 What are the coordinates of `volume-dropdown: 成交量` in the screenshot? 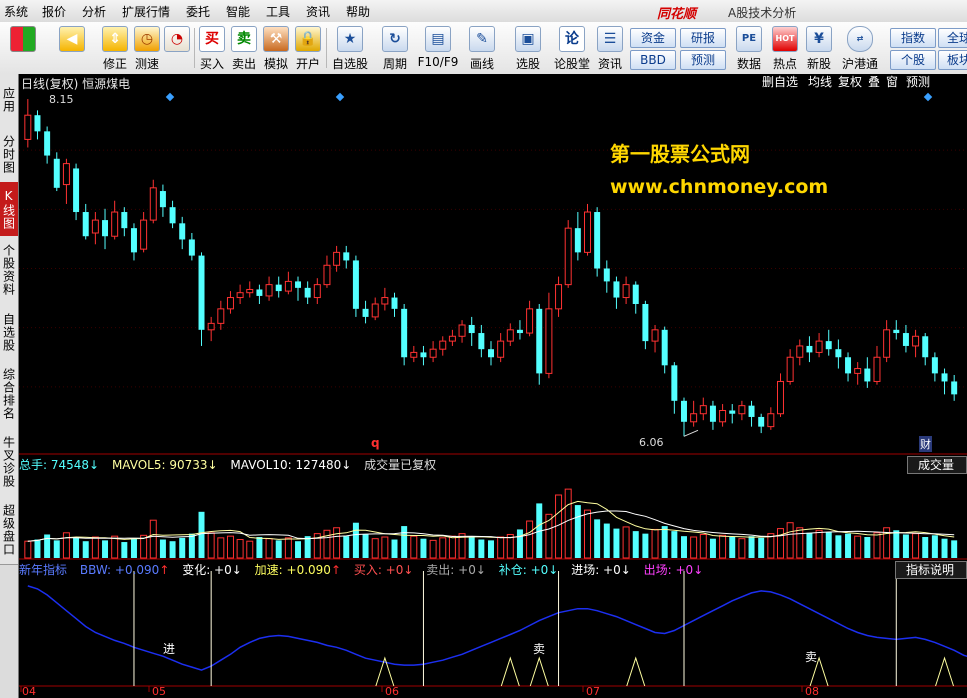 It's located at (936, 465).